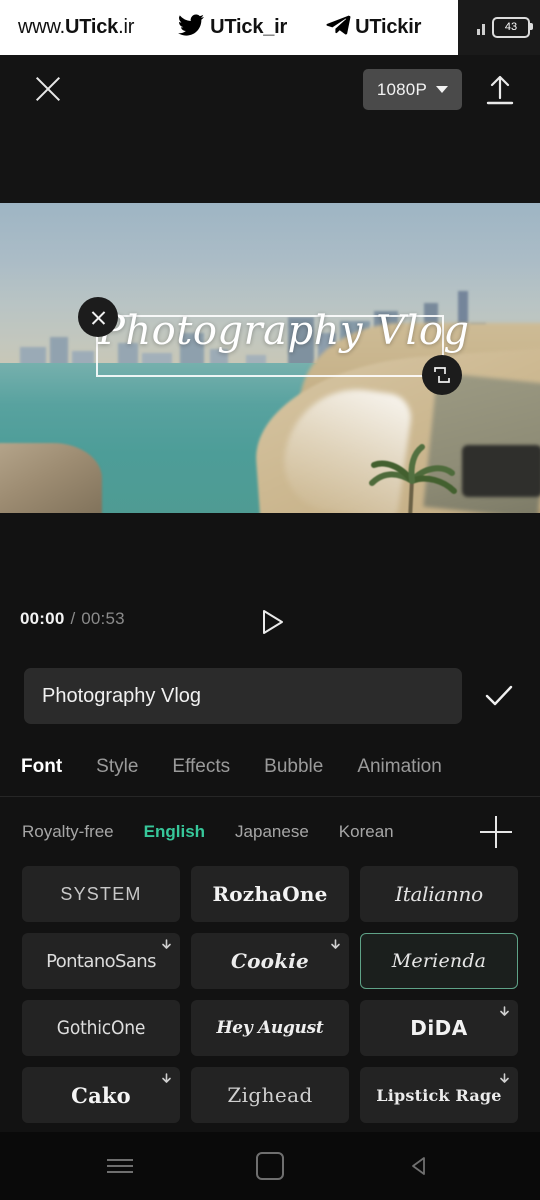 Image resolution: width=540 pixels, height=1200 pixels. Describe the element at coordinates (41, 767) in the screenshot. I see `tab-font: Font` at that location.